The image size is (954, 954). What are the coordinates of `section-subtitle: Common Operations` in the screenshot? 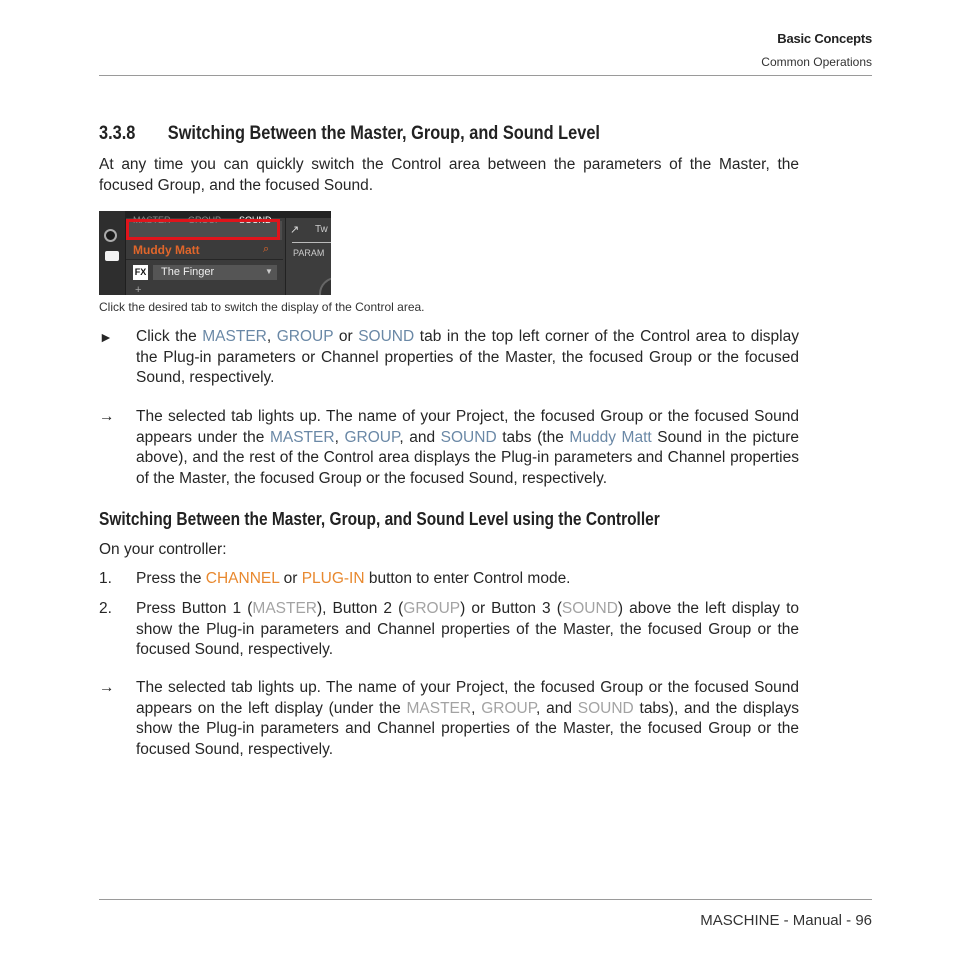 It's located at (816, 62).